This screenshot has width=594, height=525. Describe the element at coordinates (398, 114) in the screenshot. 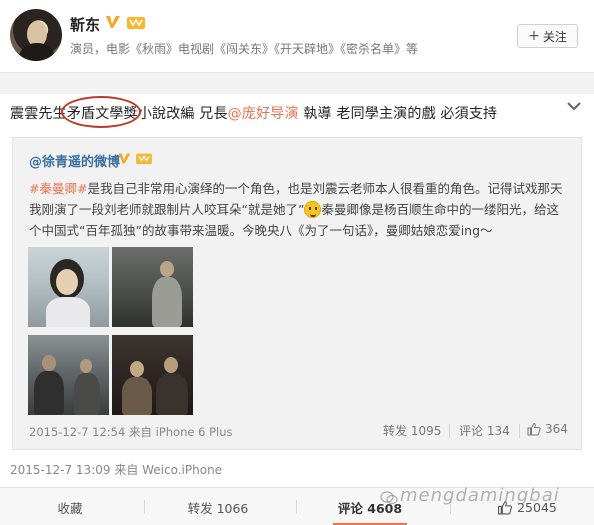

I see `post-text-part: 執導 老同學主演的戲 必須支持` at that location.